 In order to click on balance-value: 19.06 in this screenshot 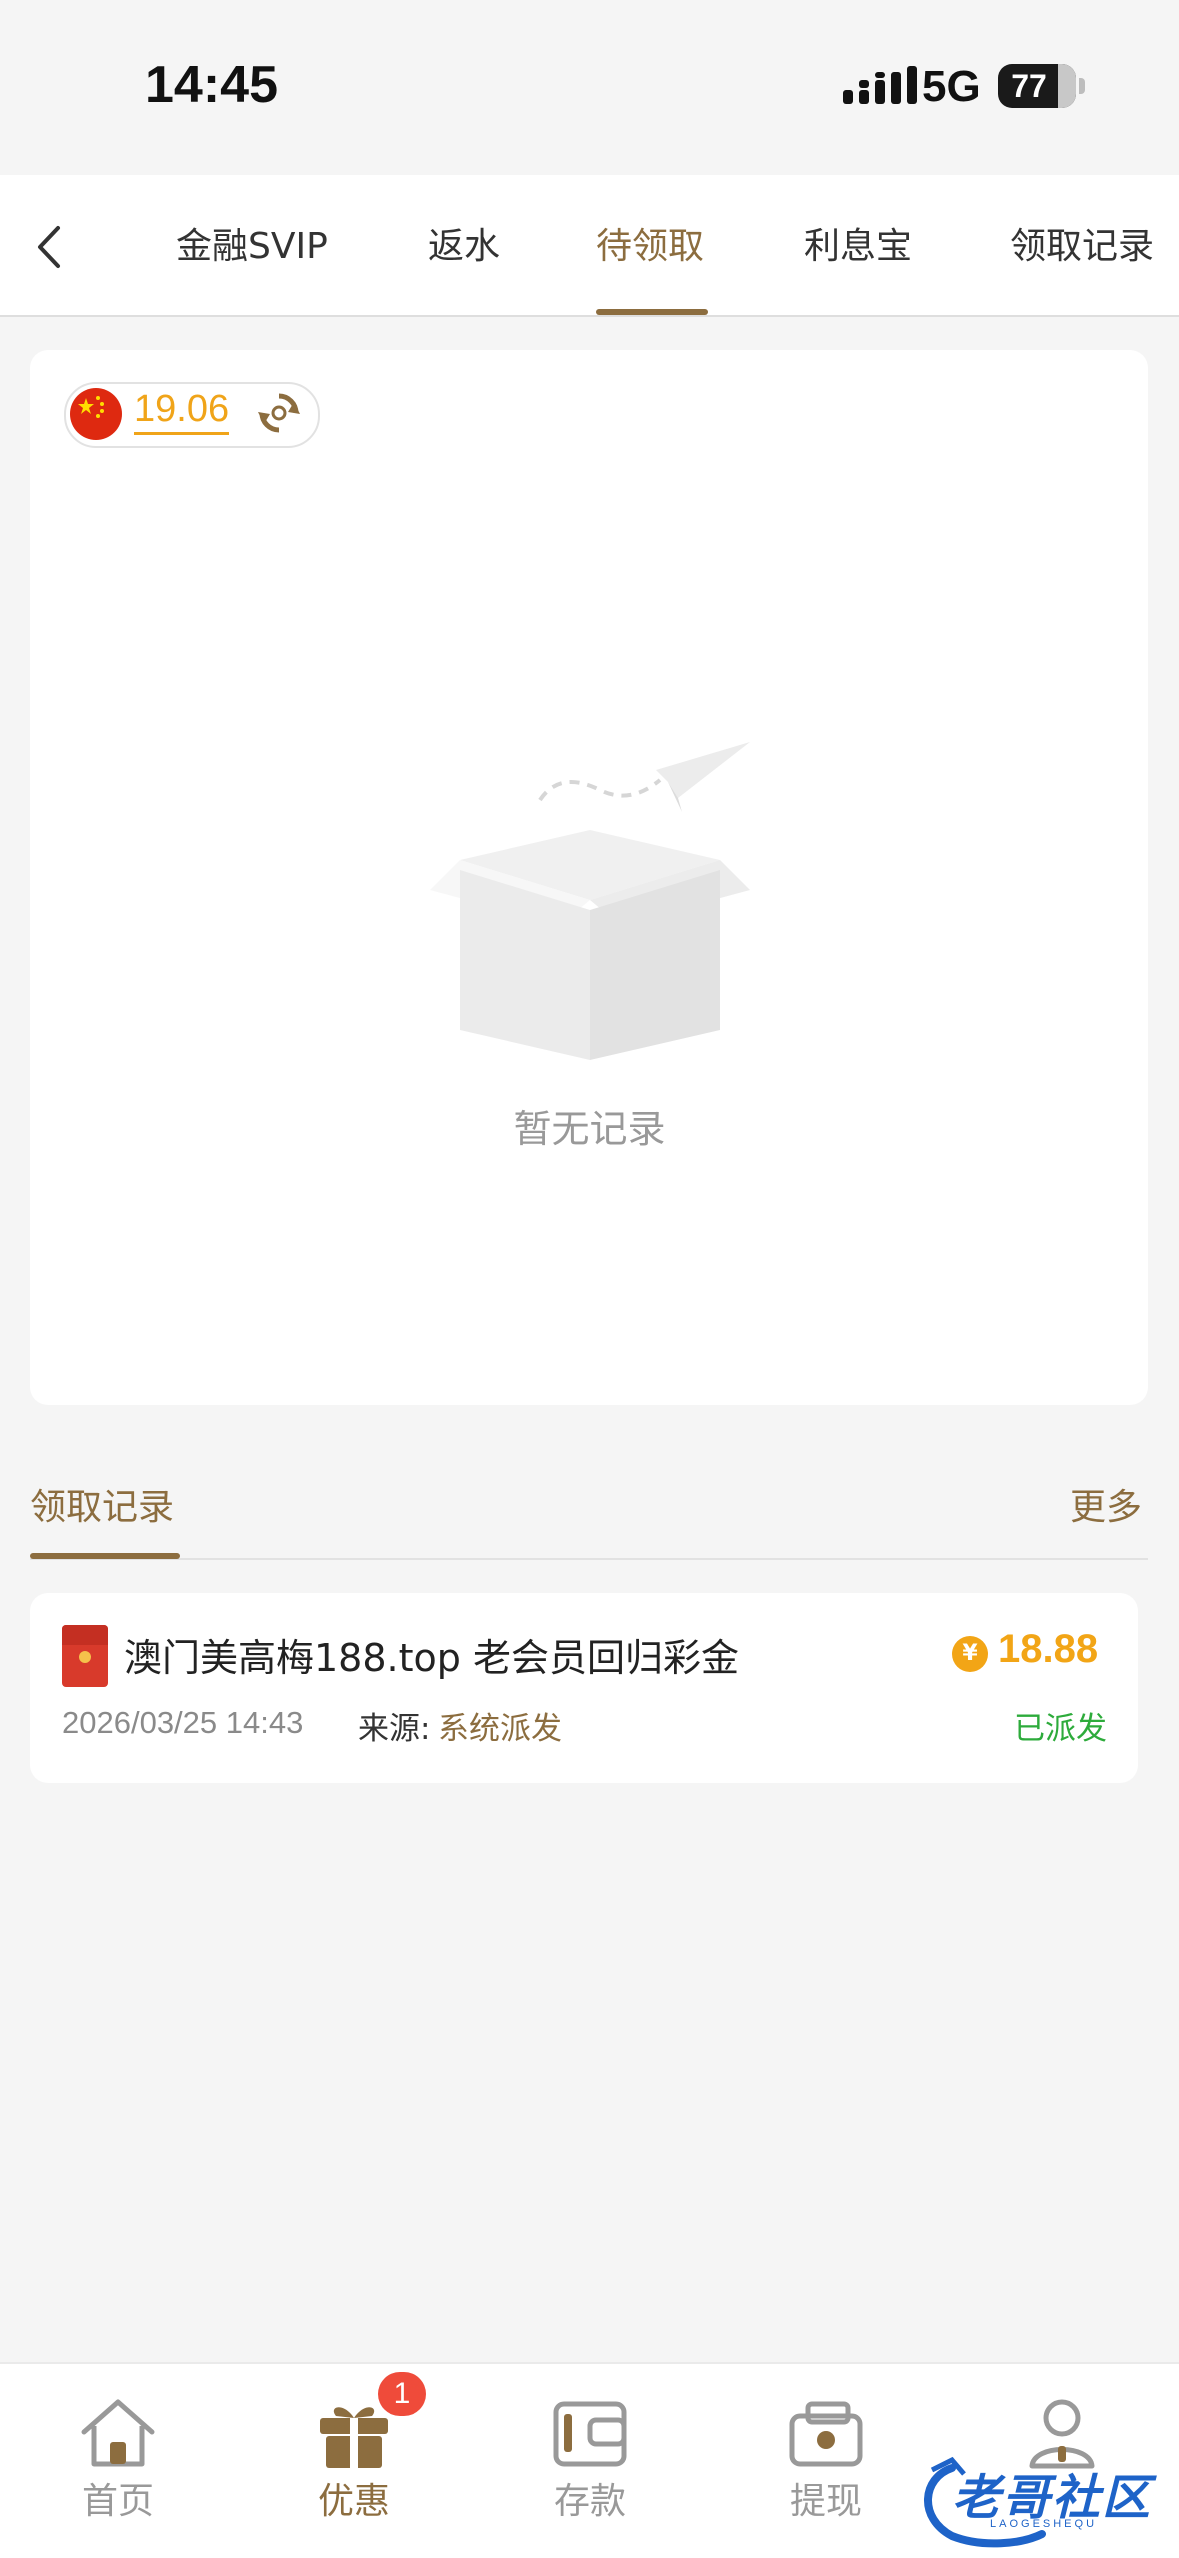, I will do `click(182, 410)`.